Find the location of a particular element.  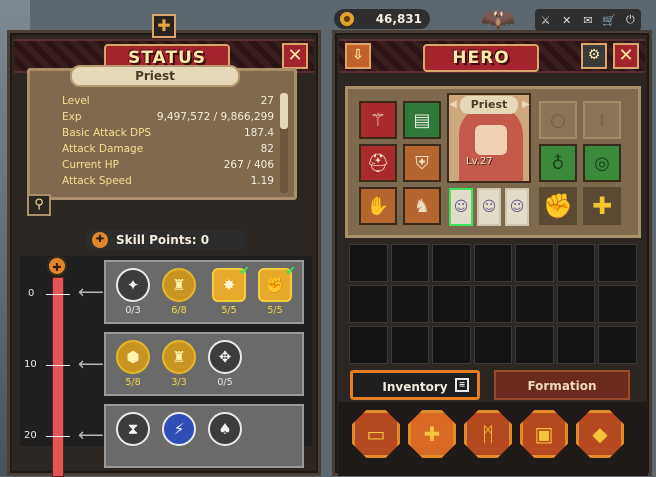

skill-icon: ✦ is located at coordinates (133, 285).